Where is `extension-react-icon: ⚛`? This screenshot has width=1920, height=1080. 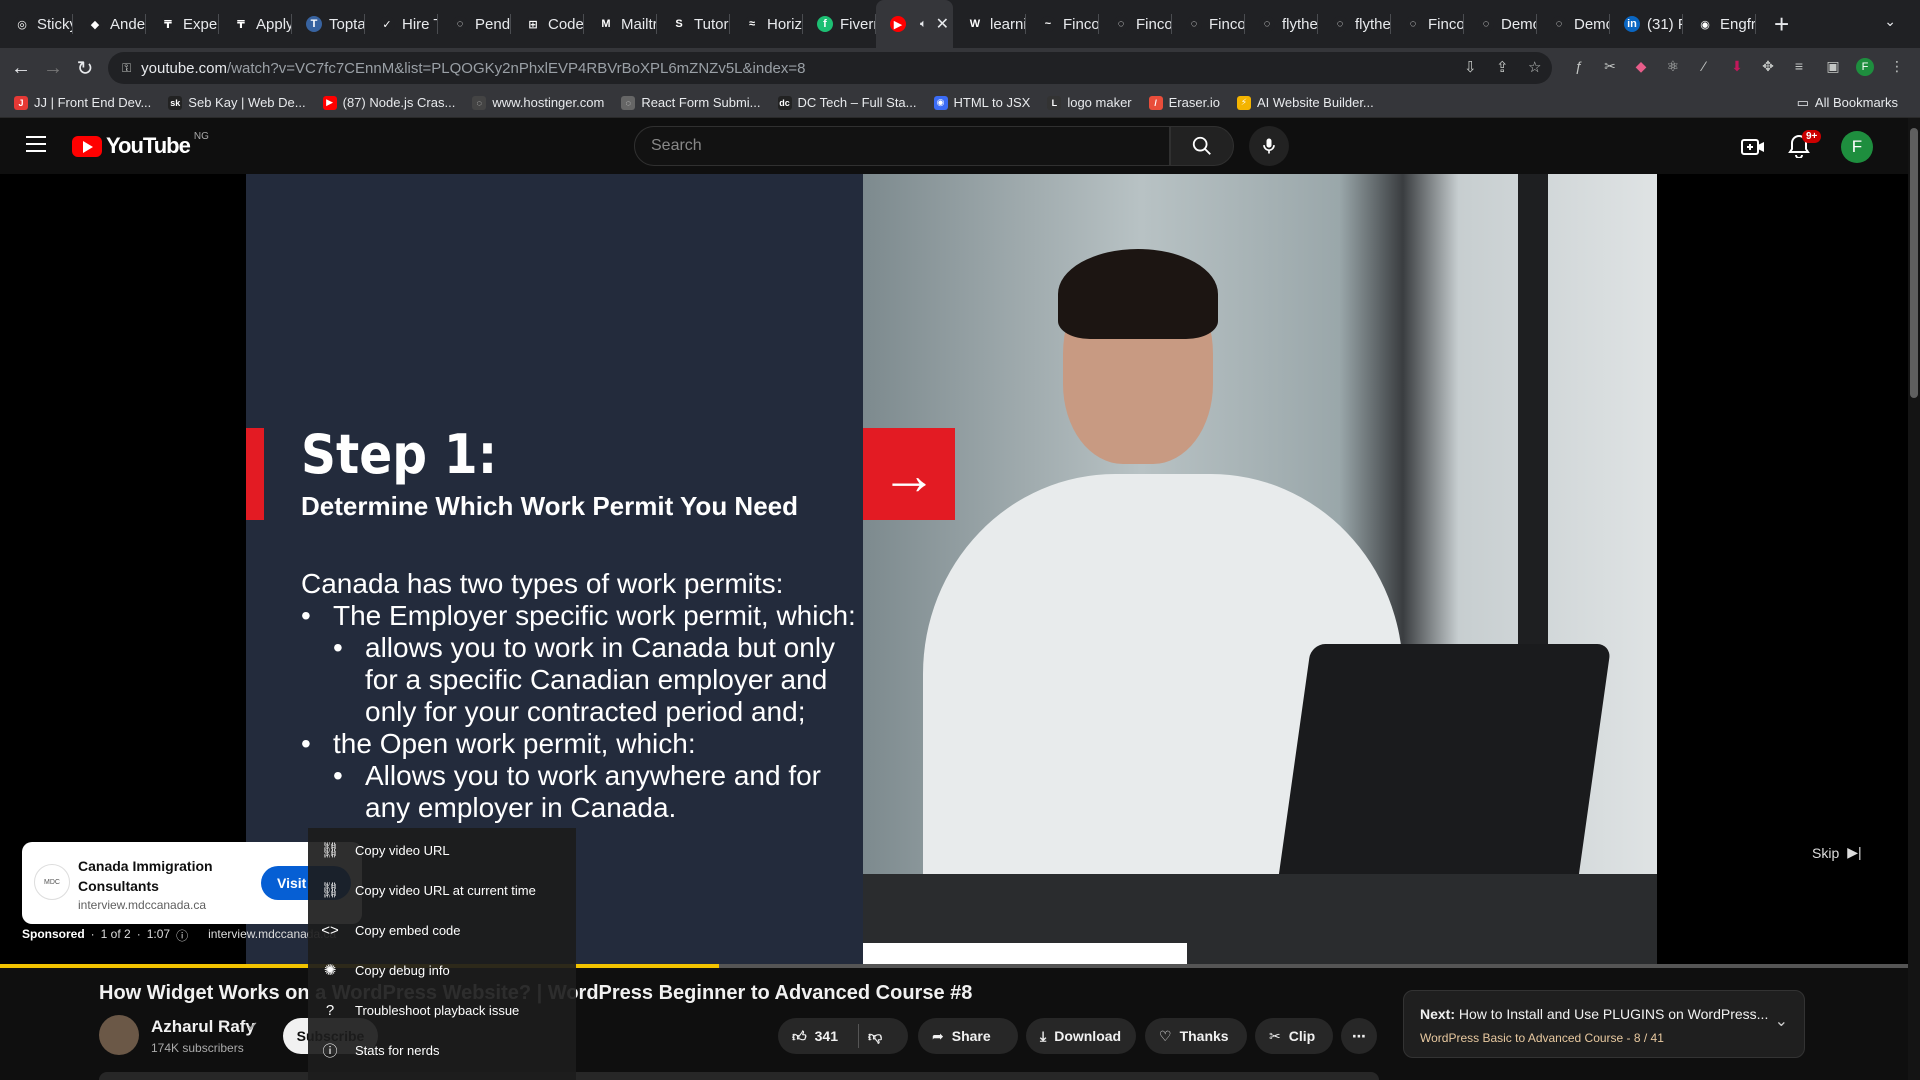 extension-react-icon: ⚛ is located at coordinates (1673, 67).